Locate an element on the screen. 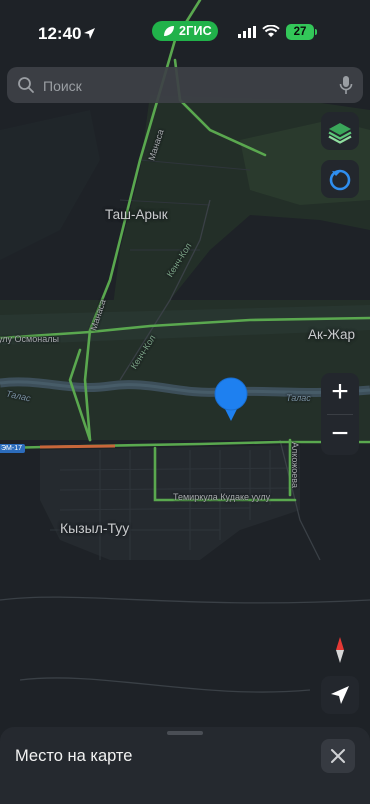 The width and height of the screenshot is (370, 804). layers-icon is located at coordinates (340, 133).